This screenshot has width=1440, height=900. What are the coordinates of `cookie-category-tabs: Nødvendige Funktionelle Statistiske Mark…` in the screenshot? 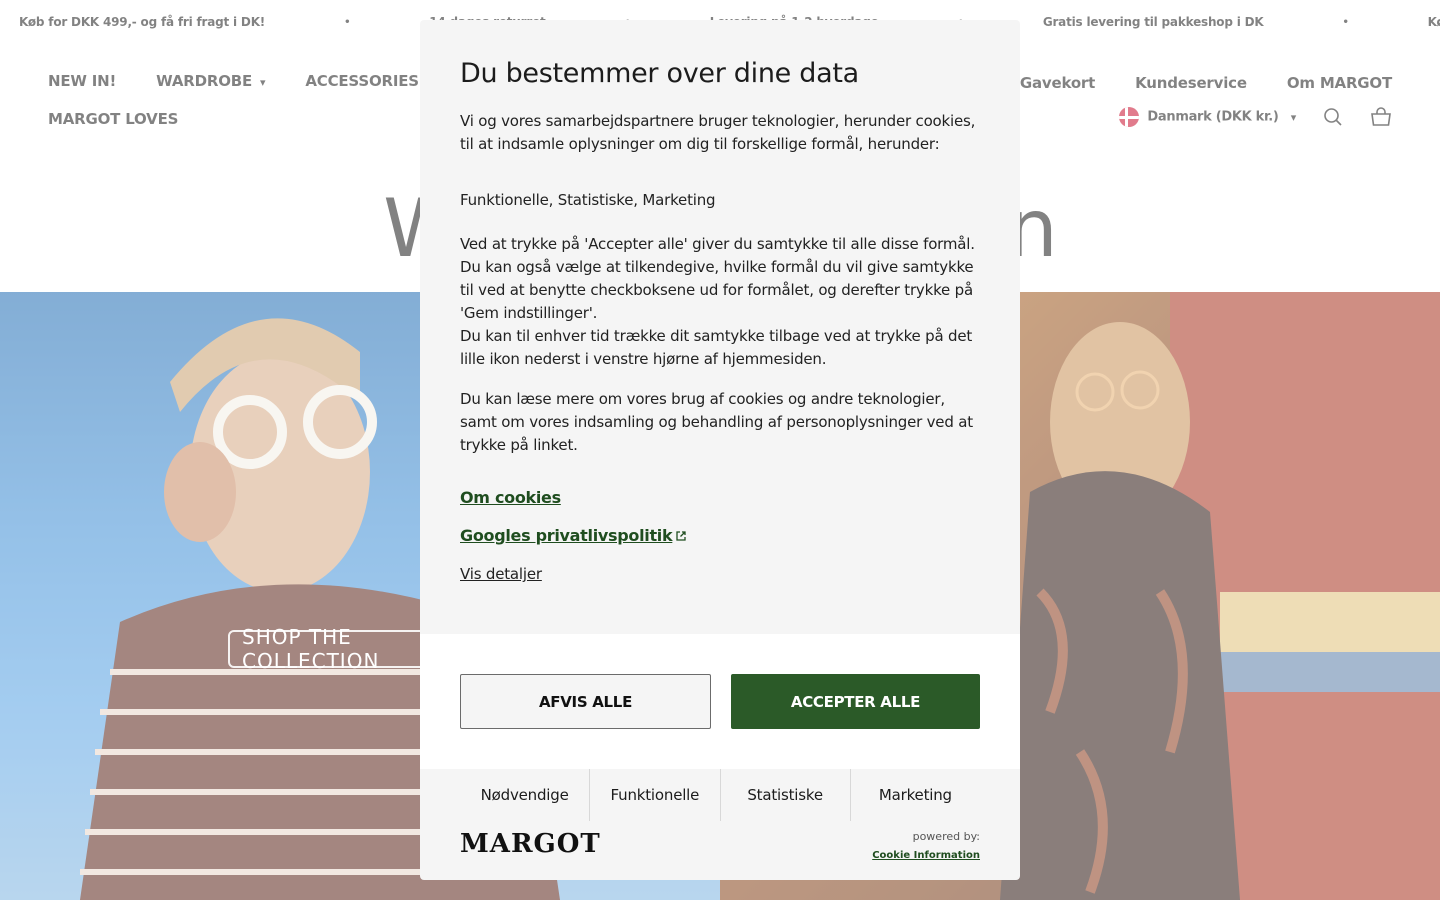 It's located at (720, 795).